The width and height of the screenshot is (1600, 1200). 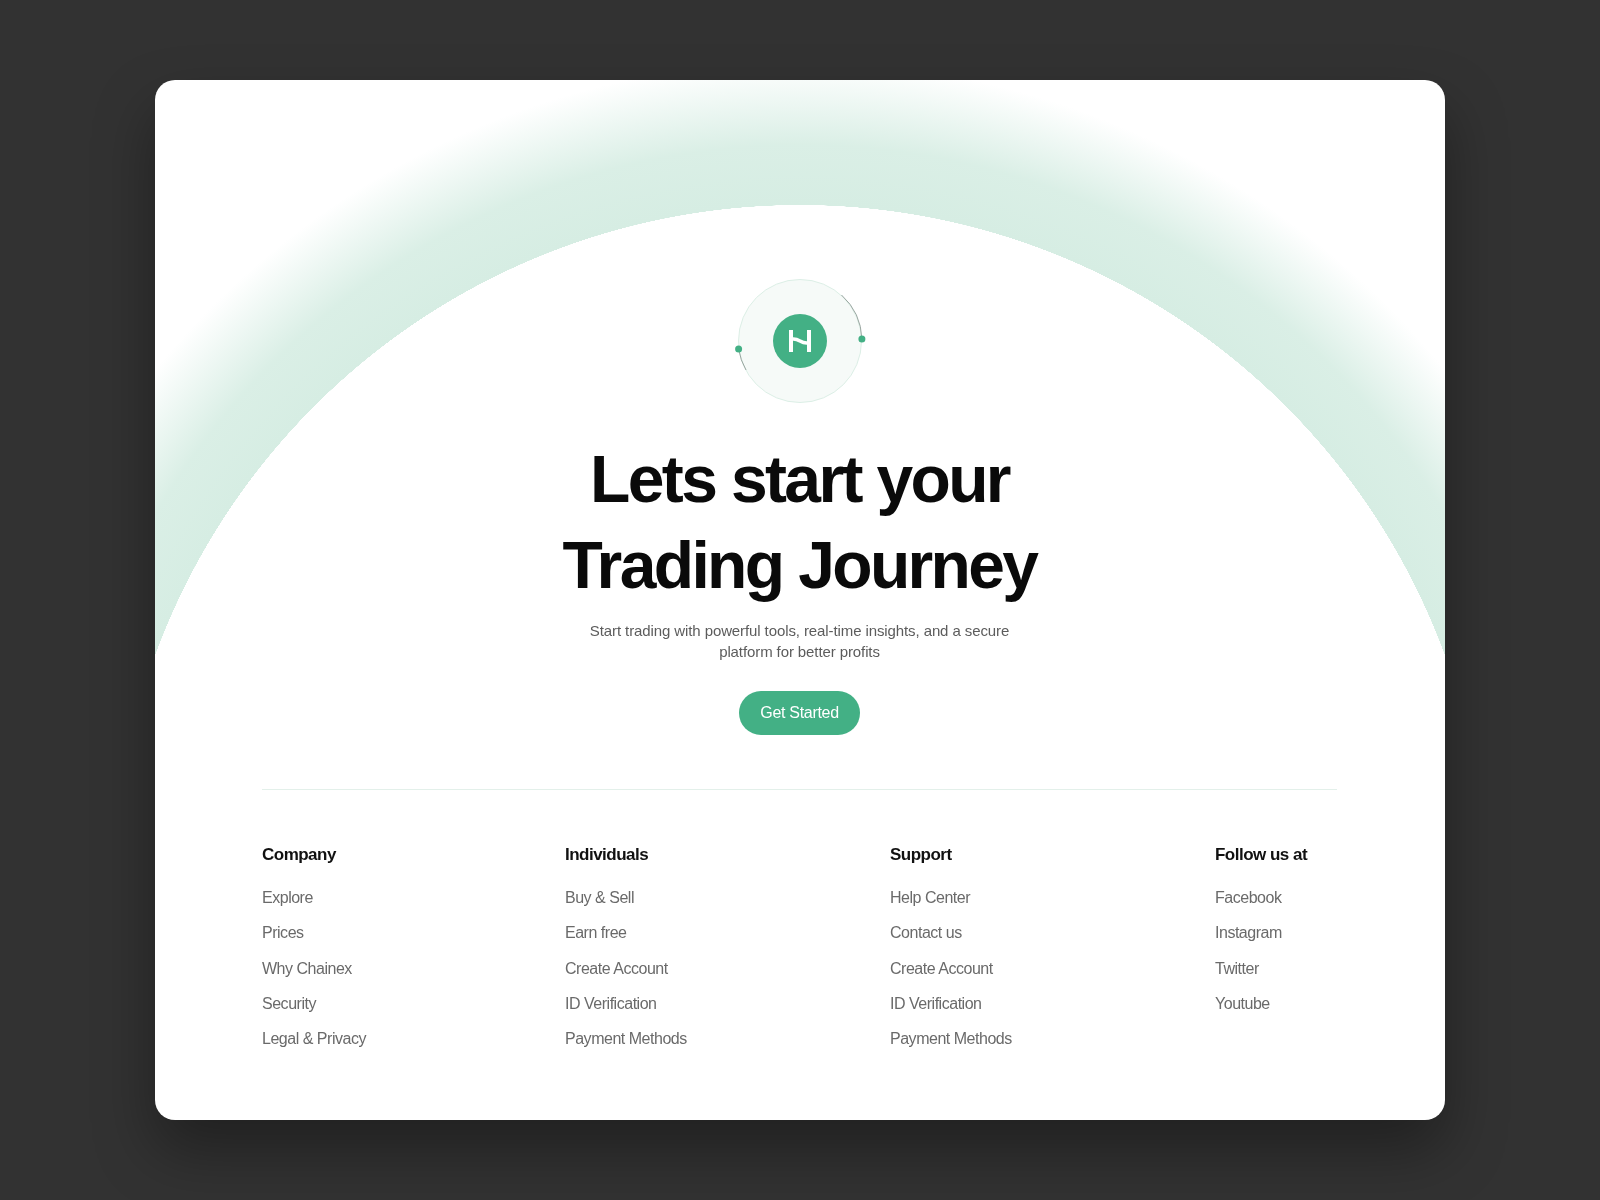 What do you see at coordinates (926, 933) in the screenshot?
I see `footer-link: Contact us` at bounding box center [926, 933].